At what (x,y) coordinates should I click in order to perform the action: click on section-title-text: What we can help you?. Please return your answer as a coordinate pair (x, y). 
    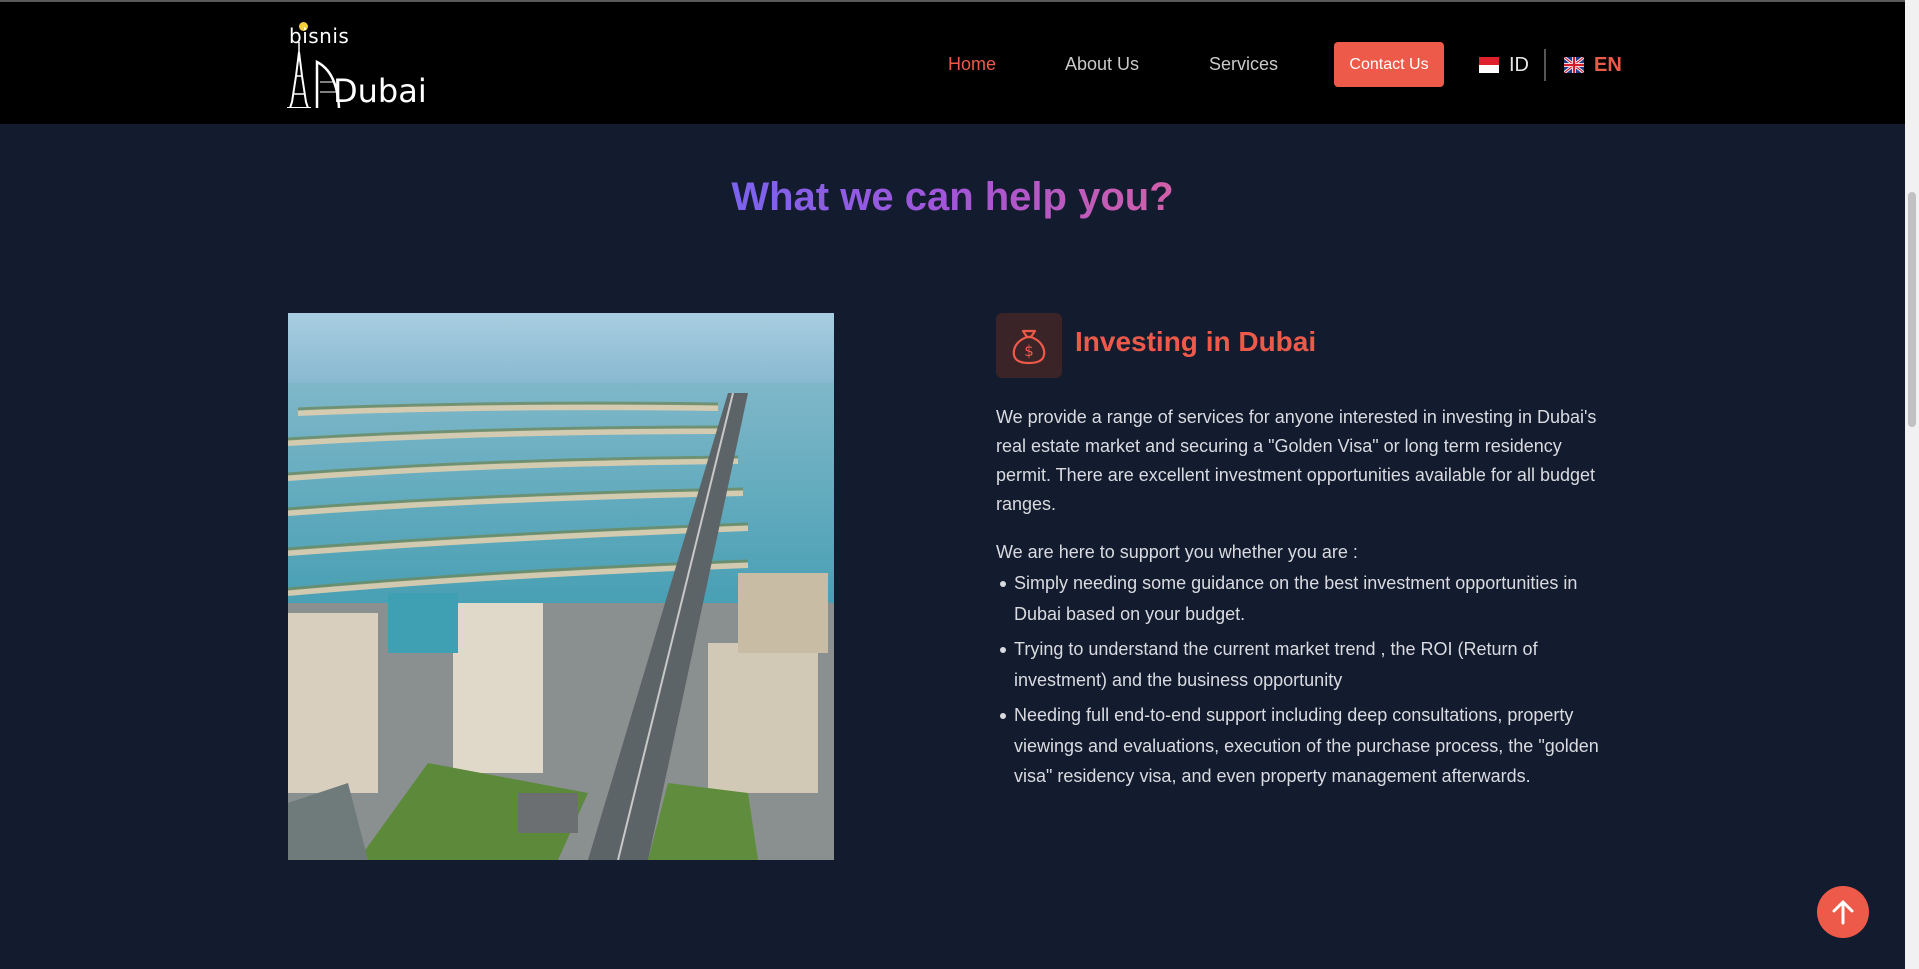
    Looking at the image, I should click on (952, 197).